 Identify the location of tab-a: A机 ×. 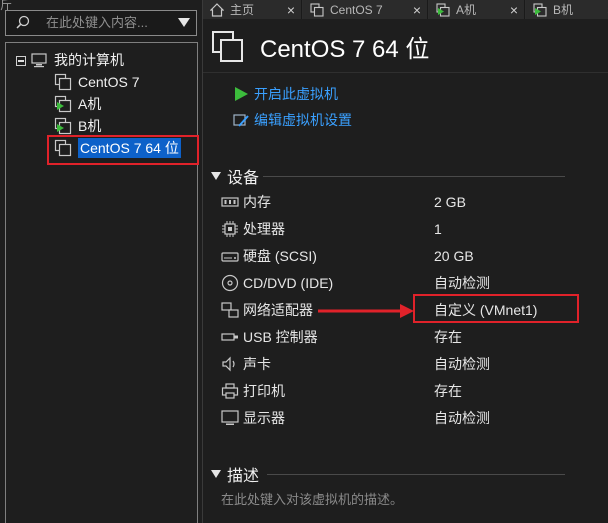
(477, 9).